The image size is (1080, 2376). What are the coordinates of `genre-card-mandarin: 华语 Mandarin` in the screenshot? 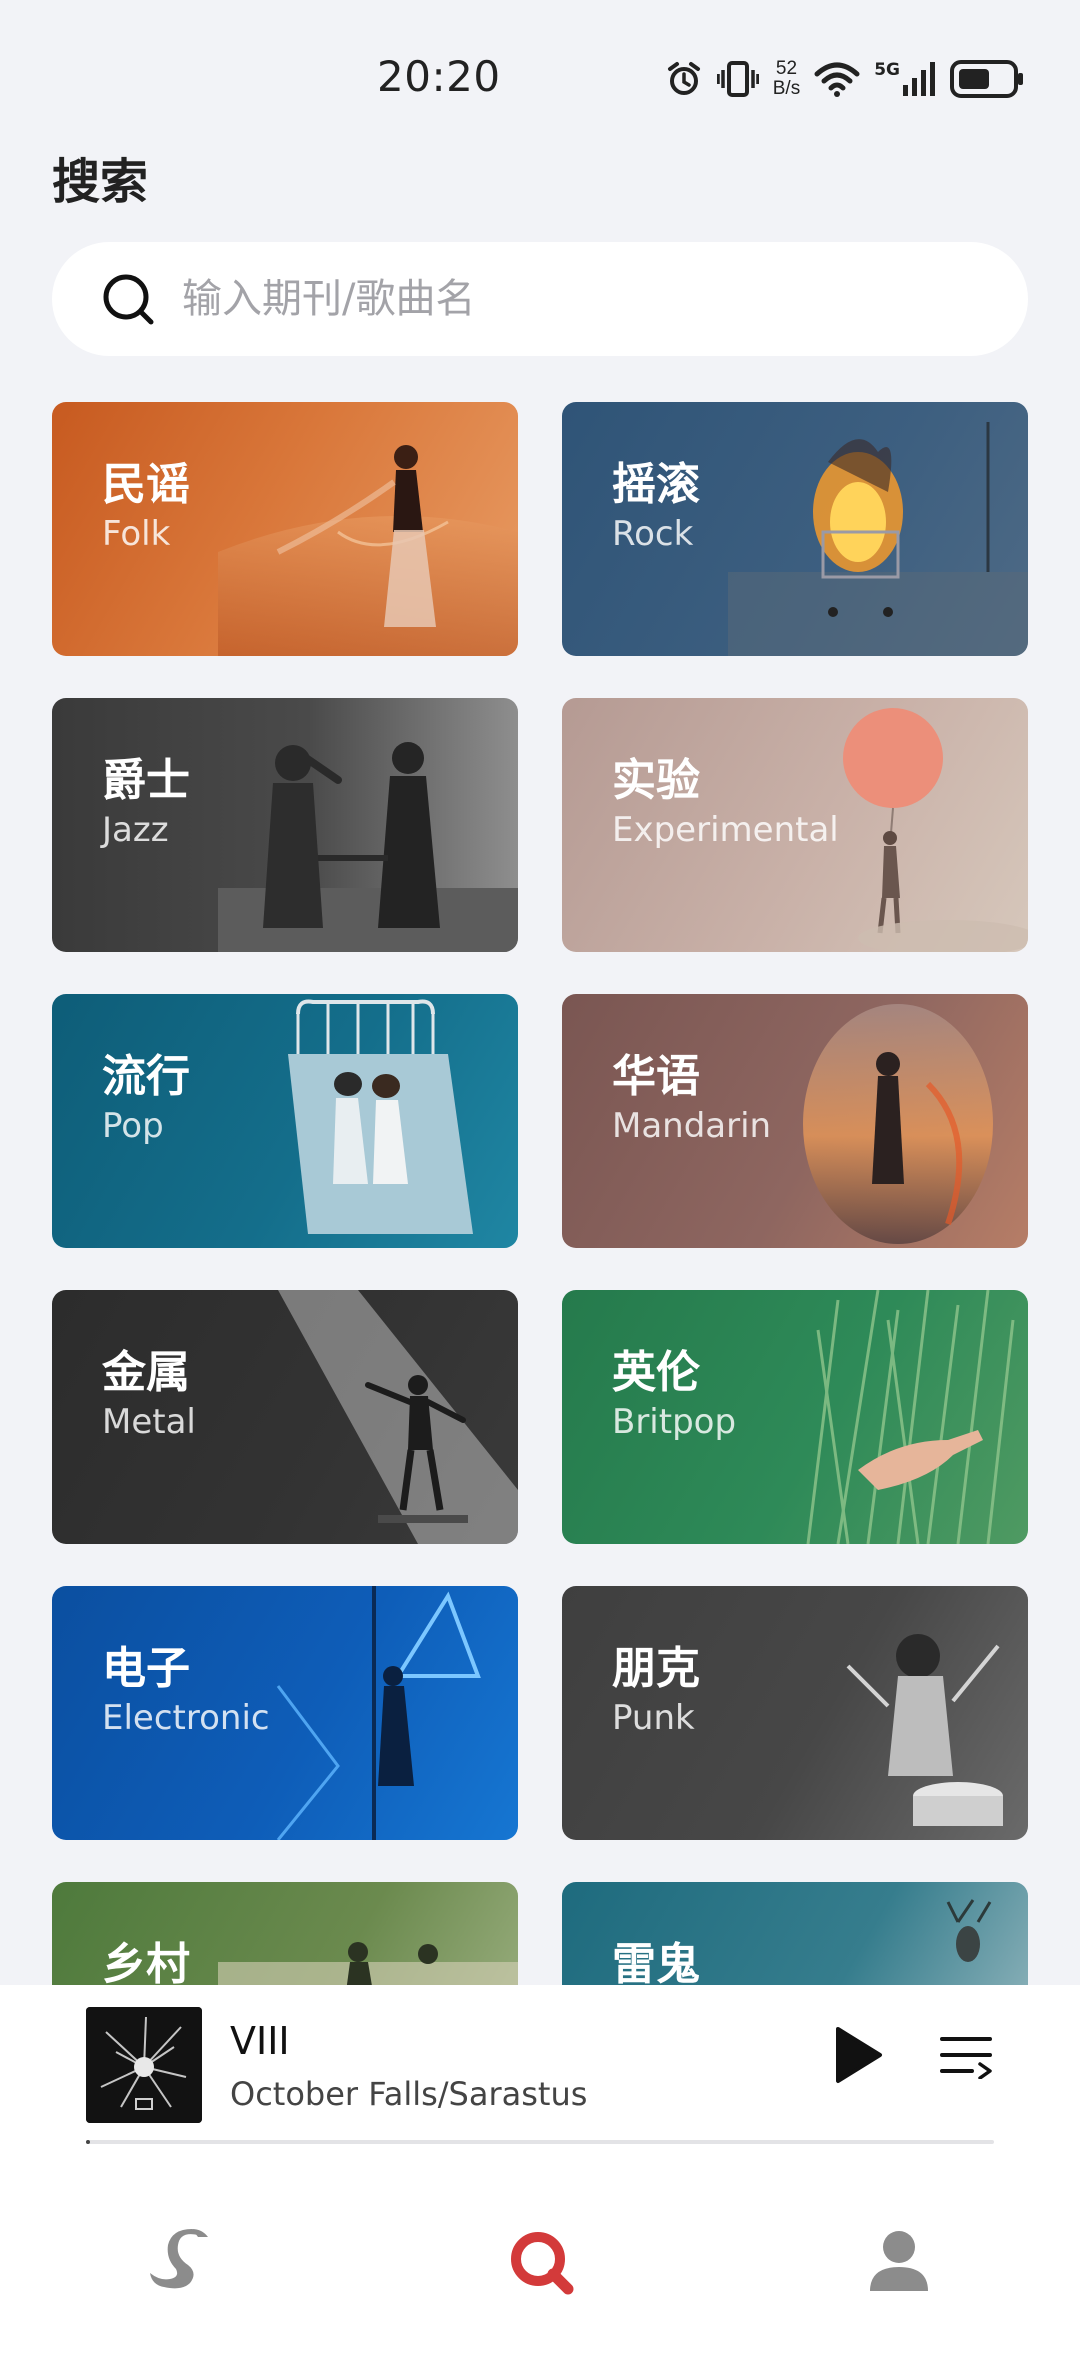 It's located at (795, 1121).